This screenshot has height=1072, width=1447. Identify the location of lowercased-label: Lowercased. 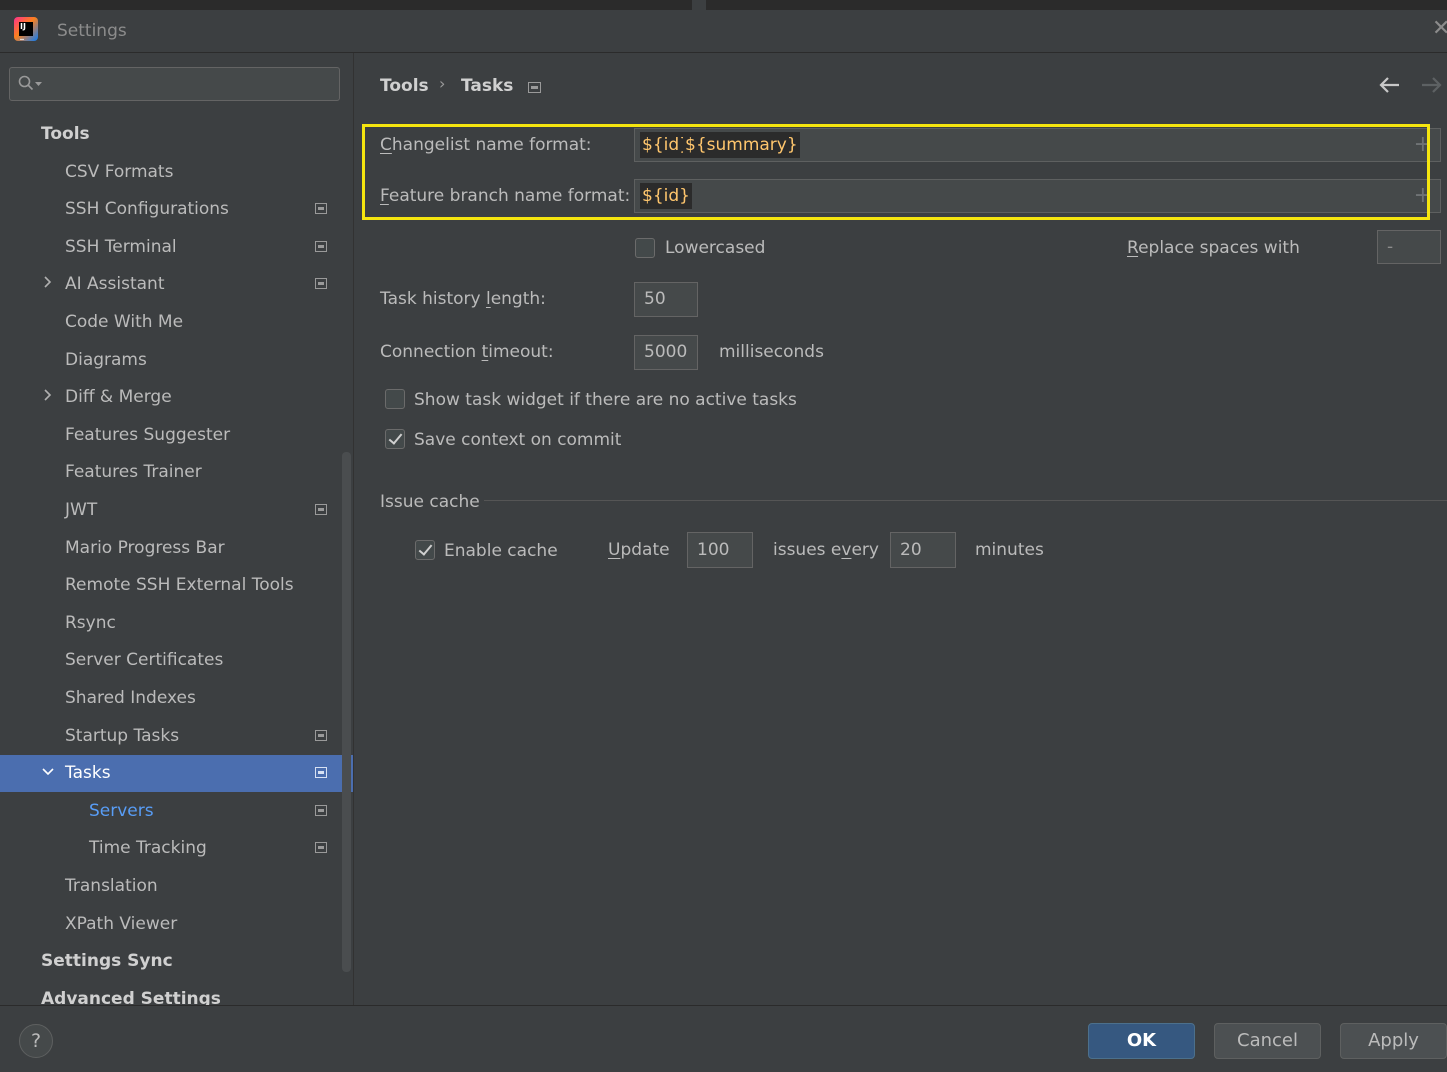
(715, 248).